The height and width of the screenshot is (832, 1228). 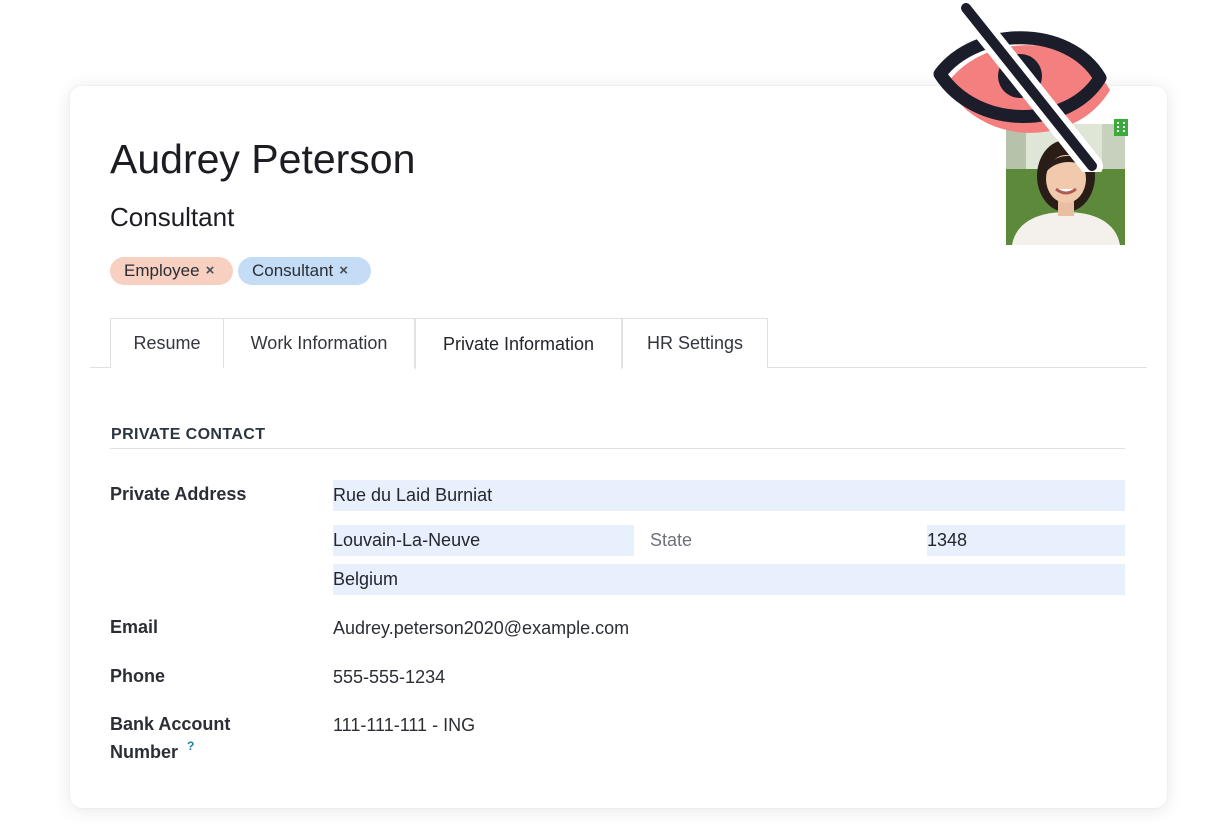 What do you see at coordinates (389, 677) in the screenshot?
I see `phone-field: 555-555-1234` at bounding box center [389, 677].